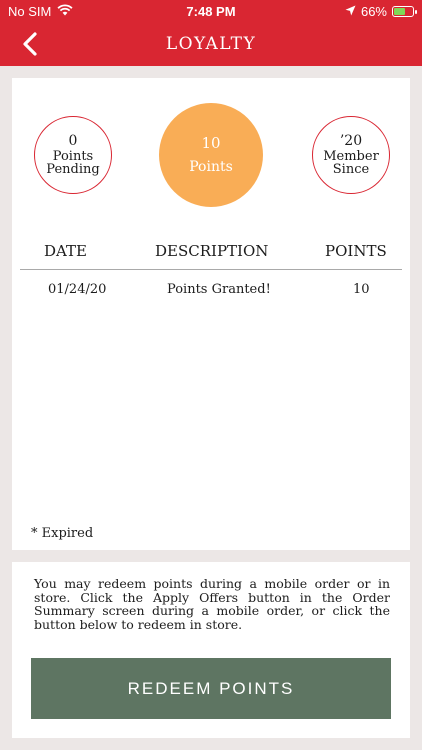  What do you see at coordinates (211, 11) in the screenshot?
I see `status-bar: No SIM 7:48 PM 66%` at bounding box center [211, 11].